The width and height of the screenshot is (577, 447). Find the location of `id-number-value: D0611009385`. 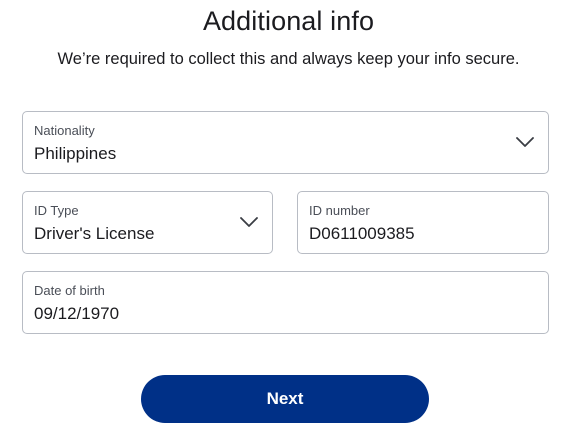

id-number-value: D0611009385 is located at coordinates (362, 234).